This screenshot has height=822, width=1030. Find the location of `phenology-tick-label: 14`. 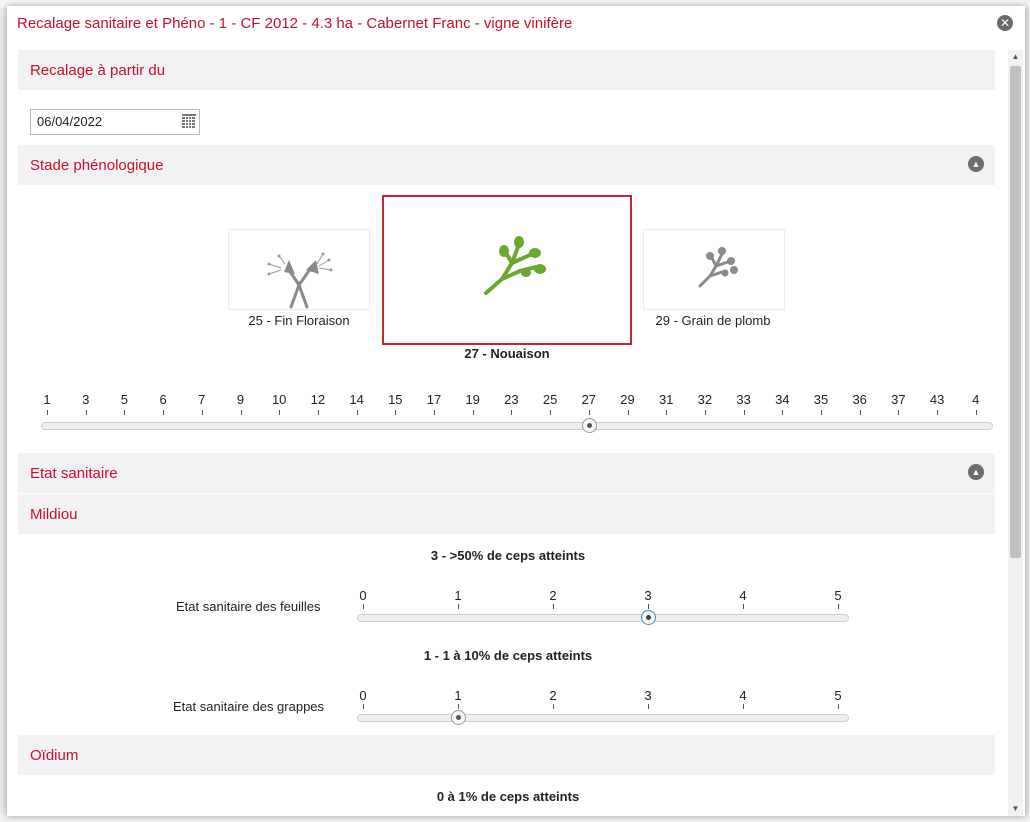

phenology-tick-label: 14 is located at coordinates (356, 399).